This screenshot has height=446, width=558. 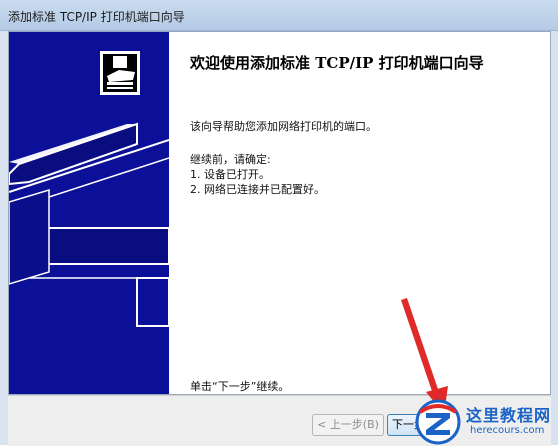 I want to click on watermark-title: 这里教程网, so click(x=509, y=415).